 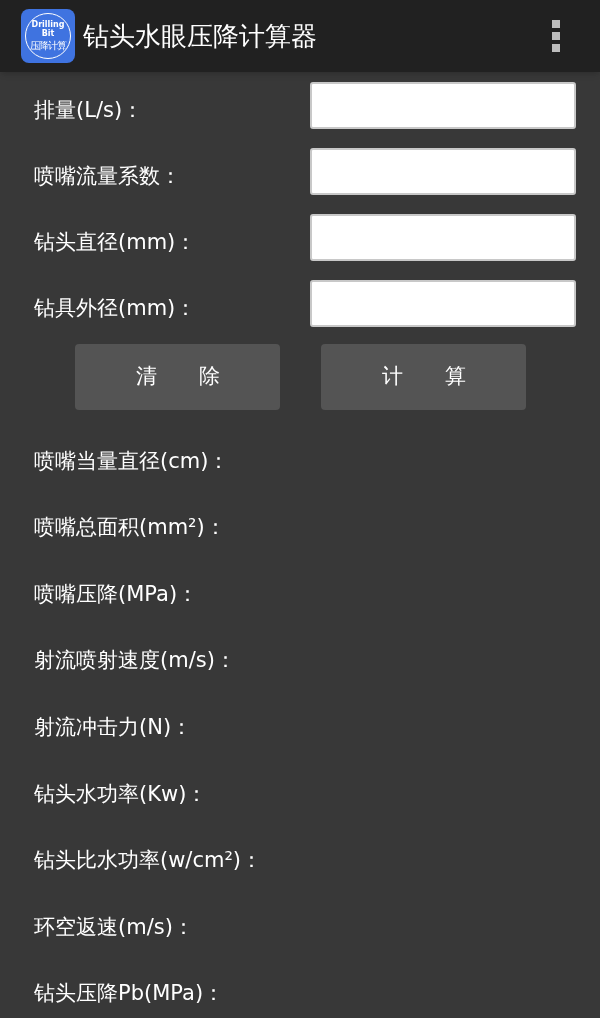 I want to click on result-label: 射流冲击力(N)：, so click(x=113, y=727).